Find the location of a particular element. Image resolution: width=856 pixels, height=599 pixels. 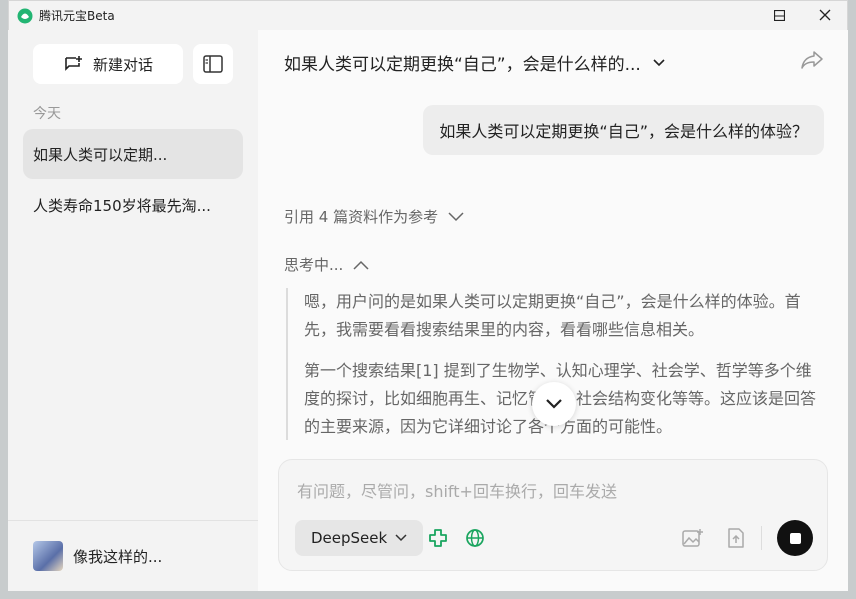

share-icon is located at coordinates (812, 60).